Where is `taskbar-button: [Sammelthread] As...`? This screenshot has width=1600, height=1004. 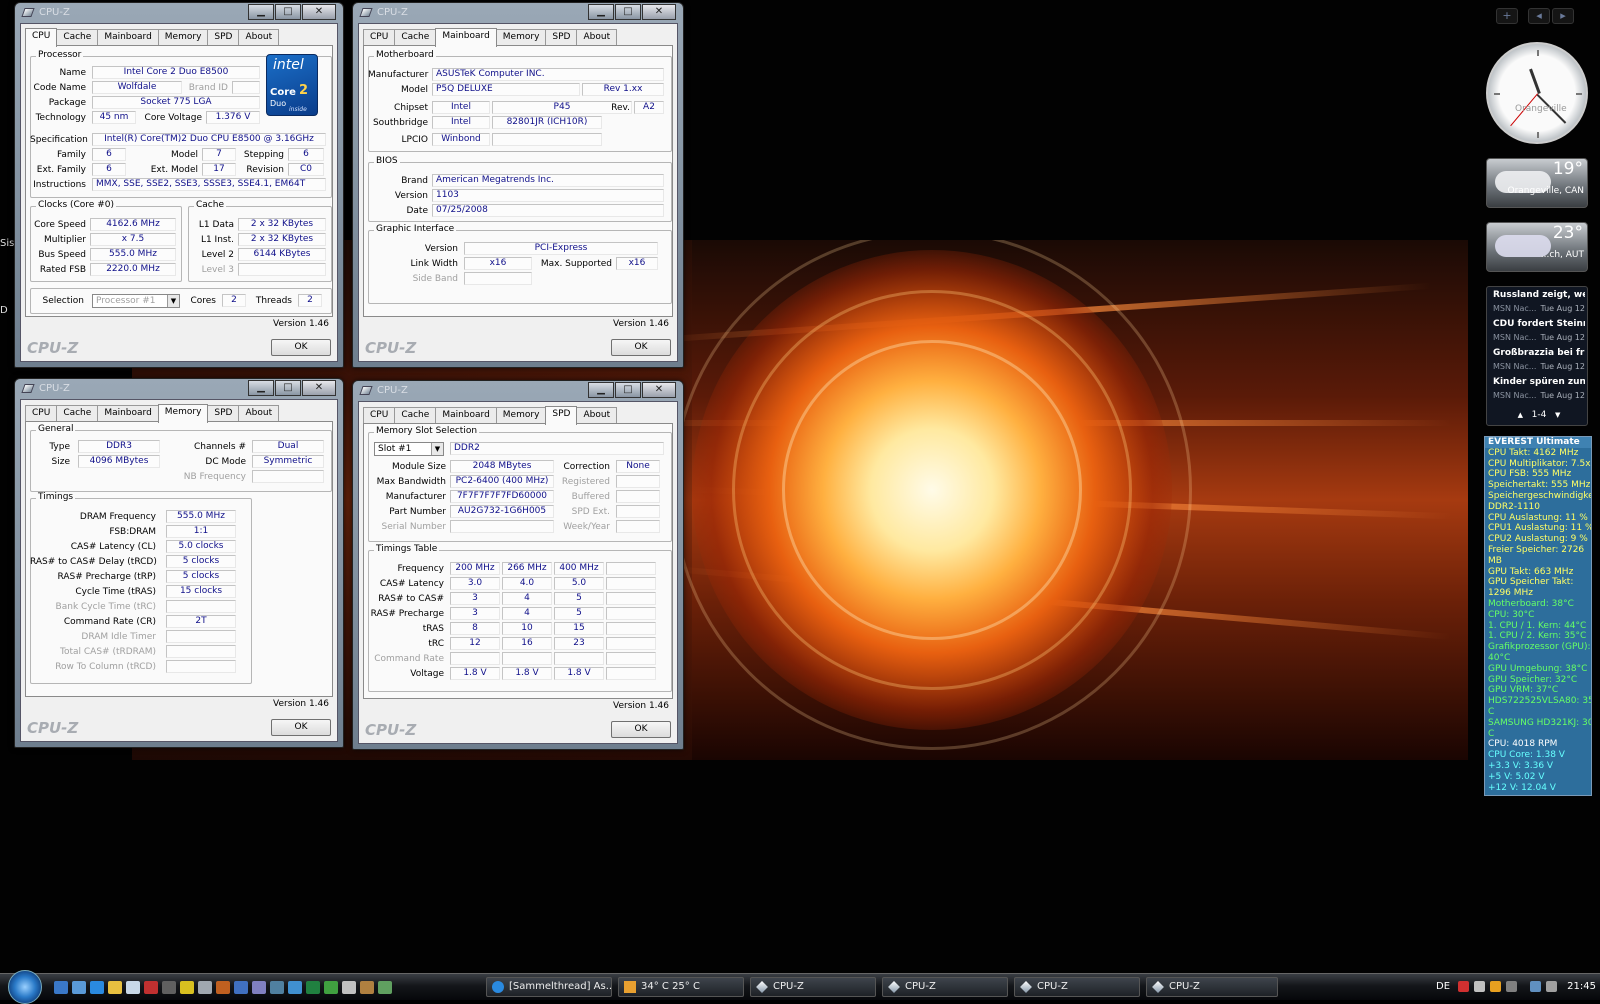
taskbar-button: [Sammelthread] As... is located at coordinates (549, 987).